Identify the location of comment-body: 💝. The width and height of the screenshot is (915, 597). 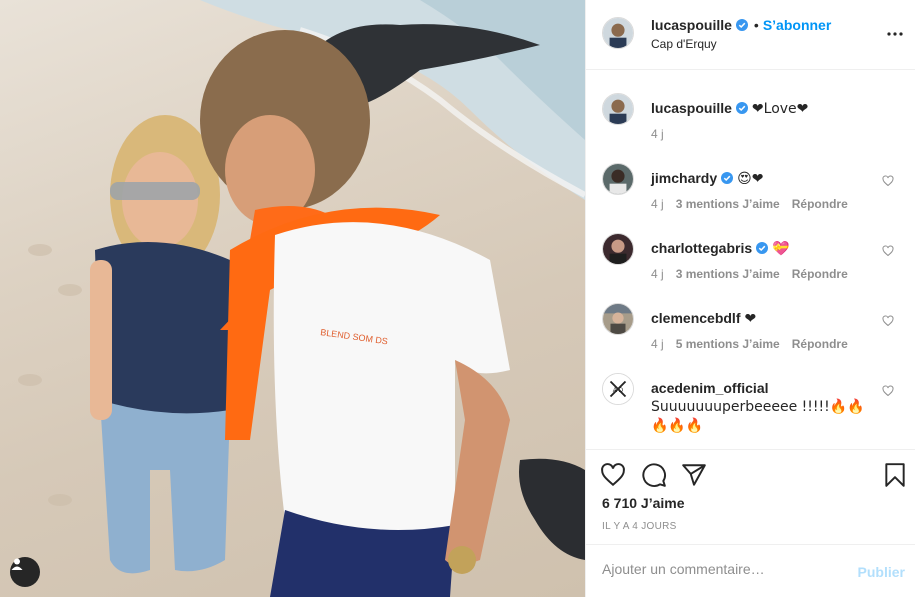
(781, 249).